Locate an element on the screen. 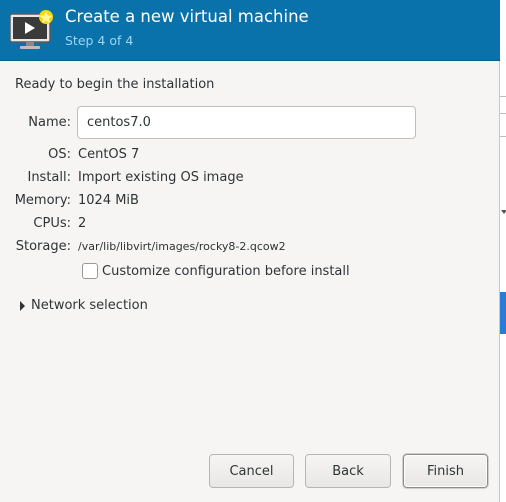 Image resolution: width=506 pixels, height=502 pixels. install-value: Import existing OS image is located at coordinates (161, 177).